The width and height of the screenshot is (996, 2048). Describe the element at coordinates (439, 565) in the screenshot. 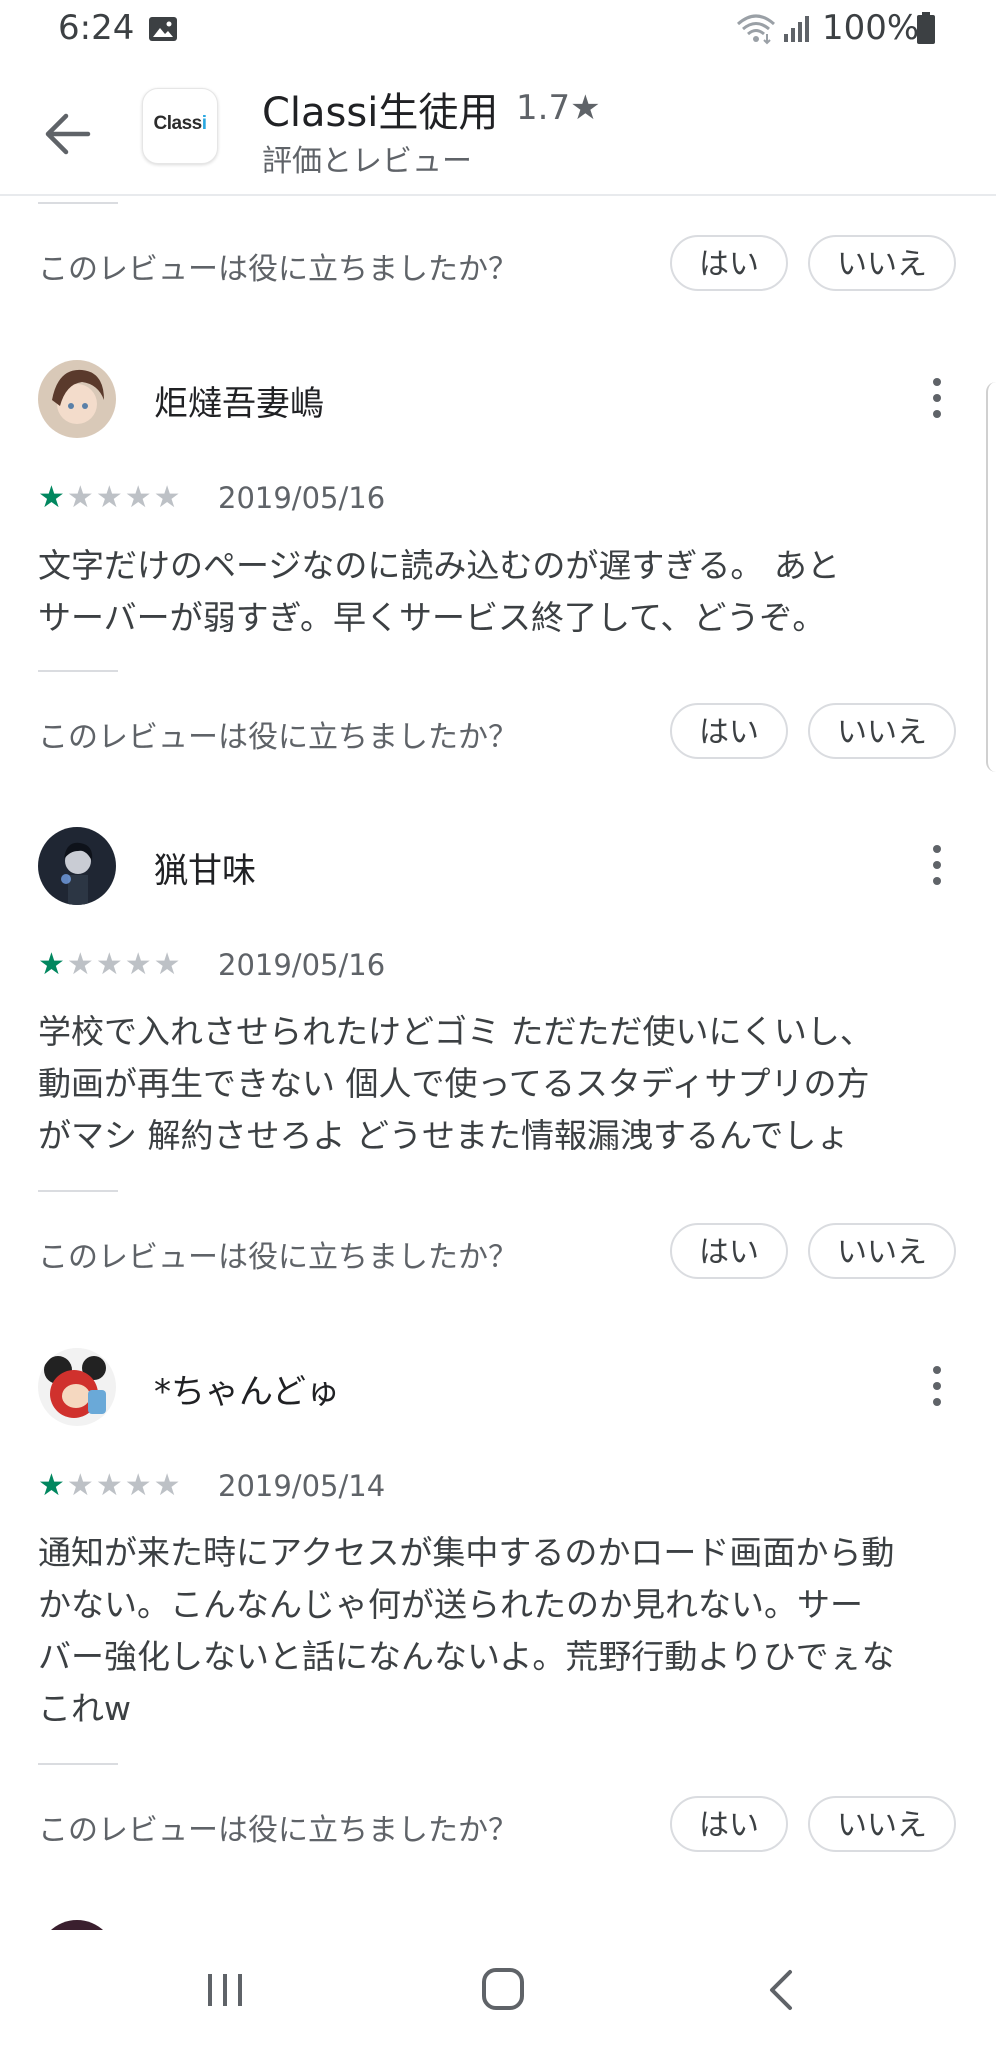

I see `review-line: 文字だけのページなのに読み込むのが遅すぎる。 あと` at that location.